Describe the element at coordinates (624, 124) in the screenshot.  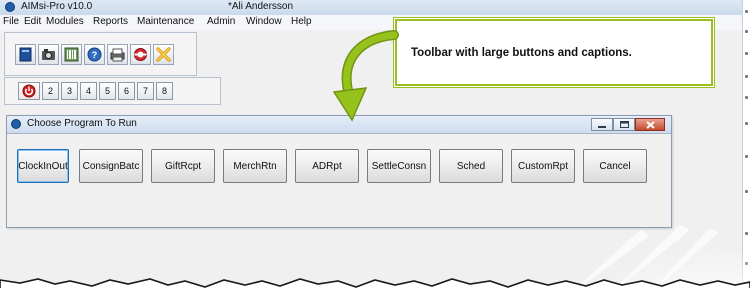
I see `maximize-button` at that location.